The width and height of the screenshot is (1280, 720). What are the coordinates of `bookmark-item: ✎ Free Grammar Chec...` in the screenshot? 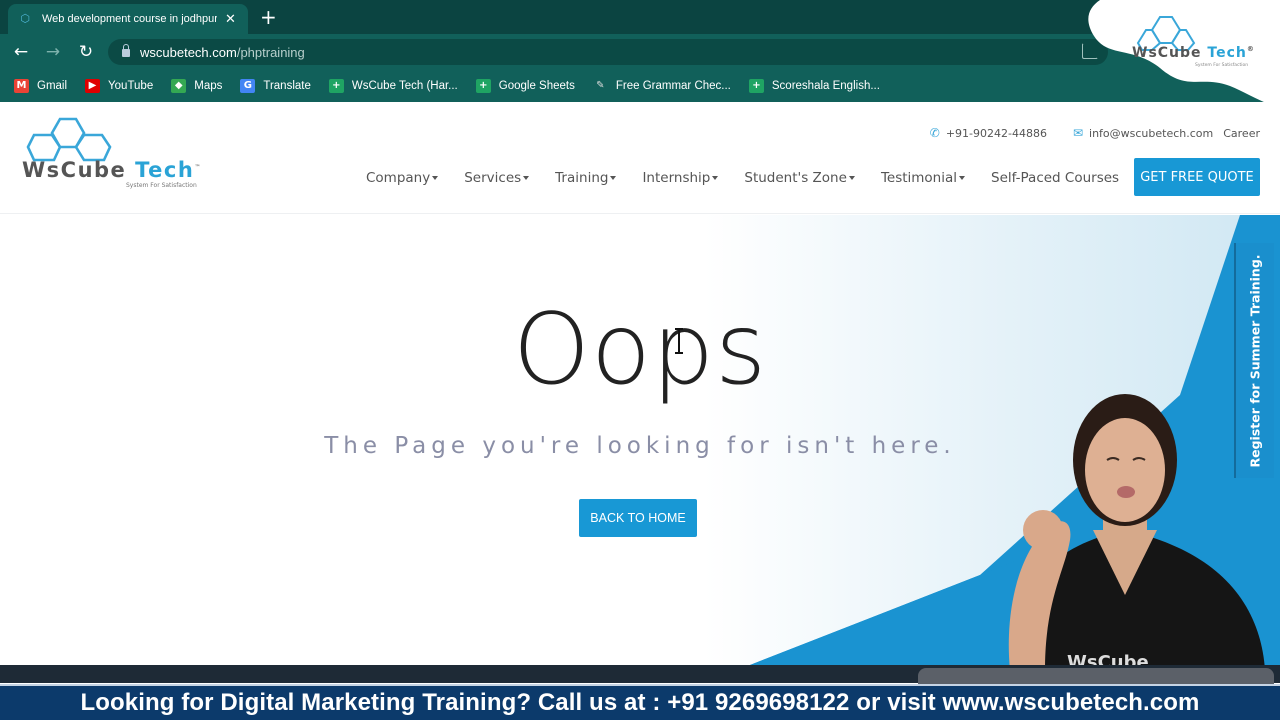 It's located at (662, 86).